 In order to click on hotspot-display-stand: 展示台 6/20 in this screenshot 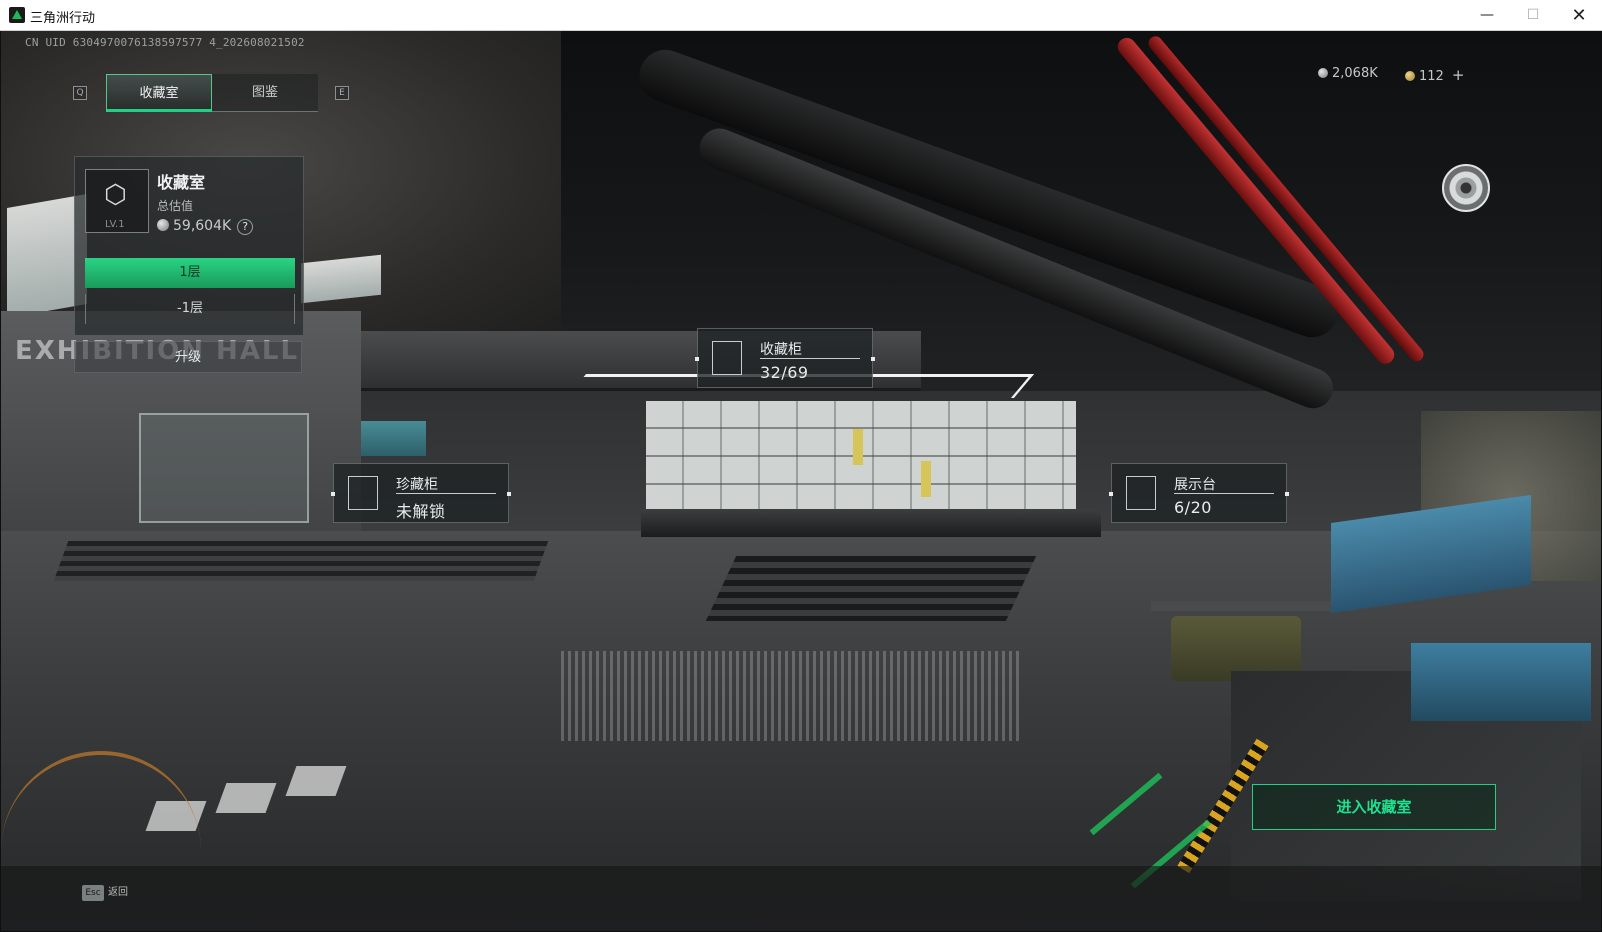, I will do `click(1199, 493)`.